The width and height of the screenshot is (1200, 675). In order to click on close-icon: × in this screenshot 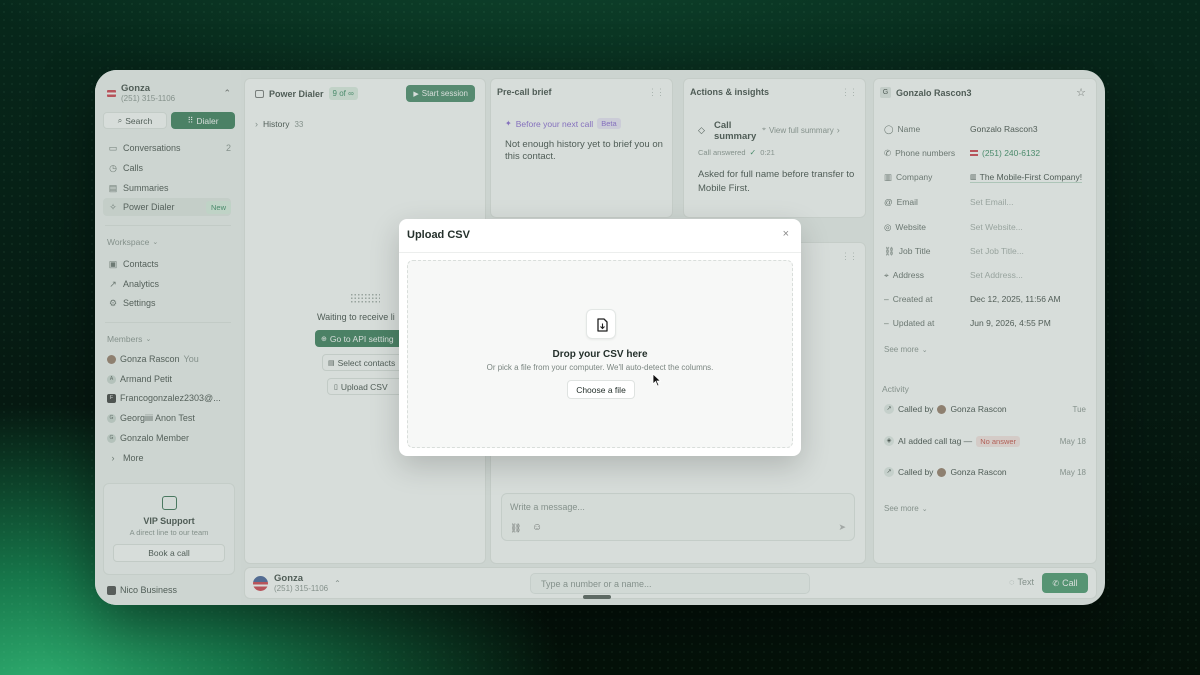, I will do `click(786, 234)`.